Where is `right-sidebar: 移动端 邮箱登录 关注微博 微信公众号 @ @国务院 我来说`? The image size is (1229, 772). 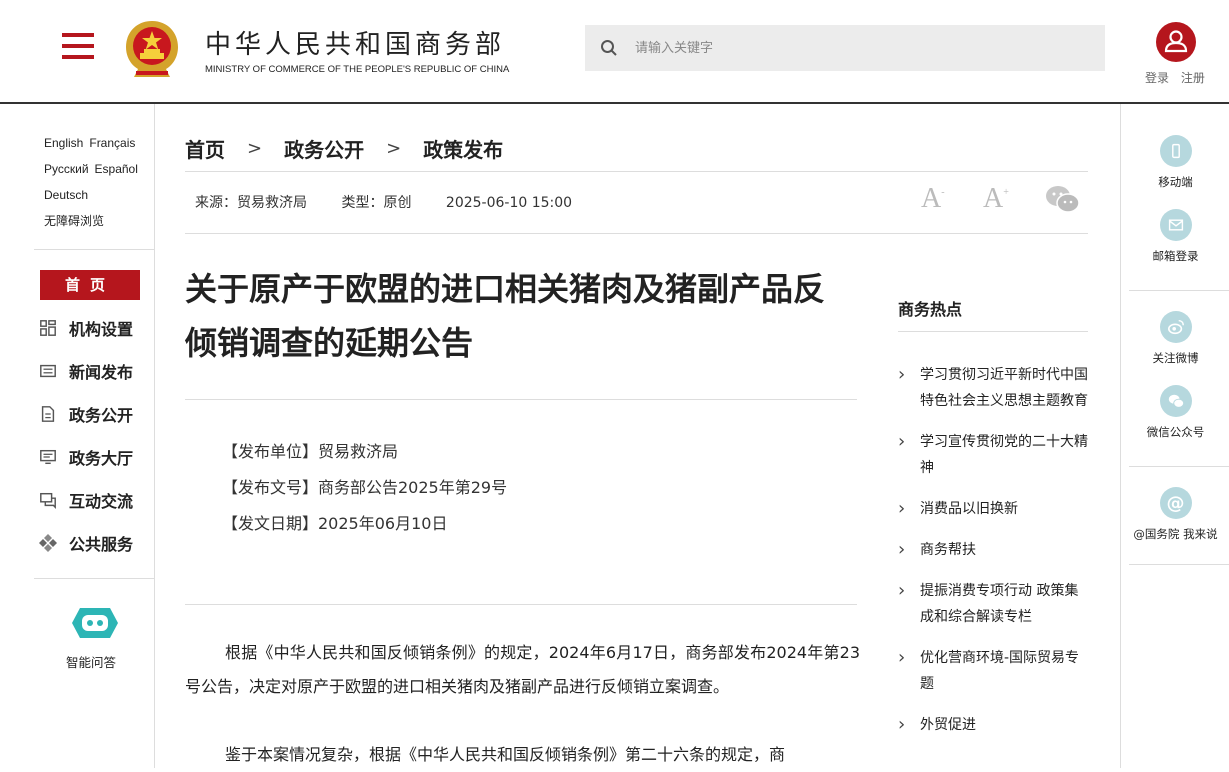
right-sidebar: 移动端 邮箱登录 关注微博 微信公众号 @ @国务院 我来说 is located at coordinates (1174, 436).